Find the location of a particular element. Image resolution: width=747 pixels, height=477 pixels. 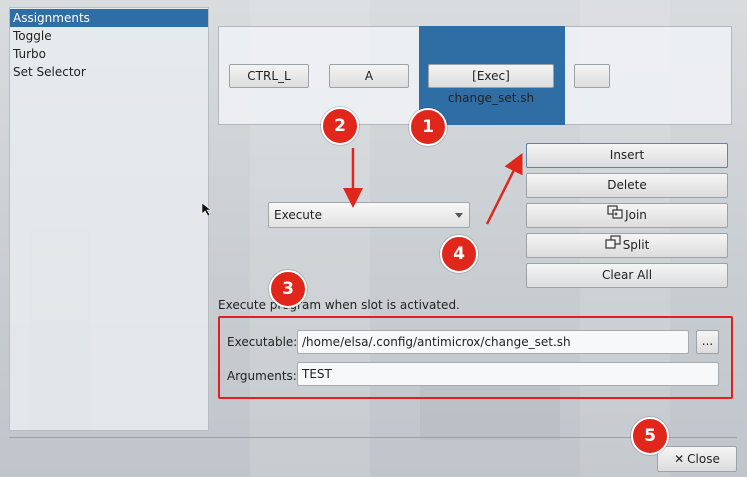

annotation-badge-1: 1 is located at coordinates (428, 127).